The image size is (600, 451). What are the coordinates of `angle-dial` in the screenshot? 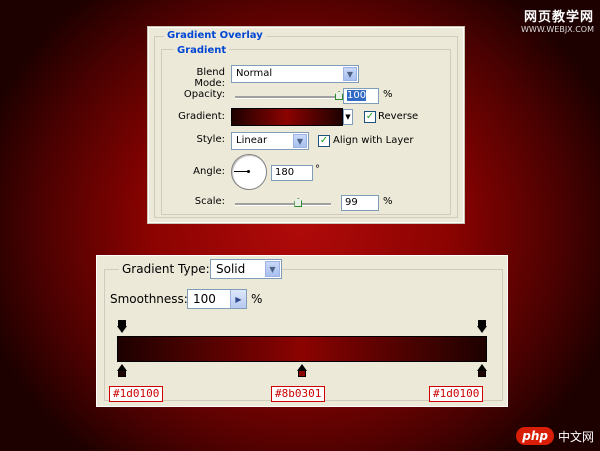 It's located at (249, 172).